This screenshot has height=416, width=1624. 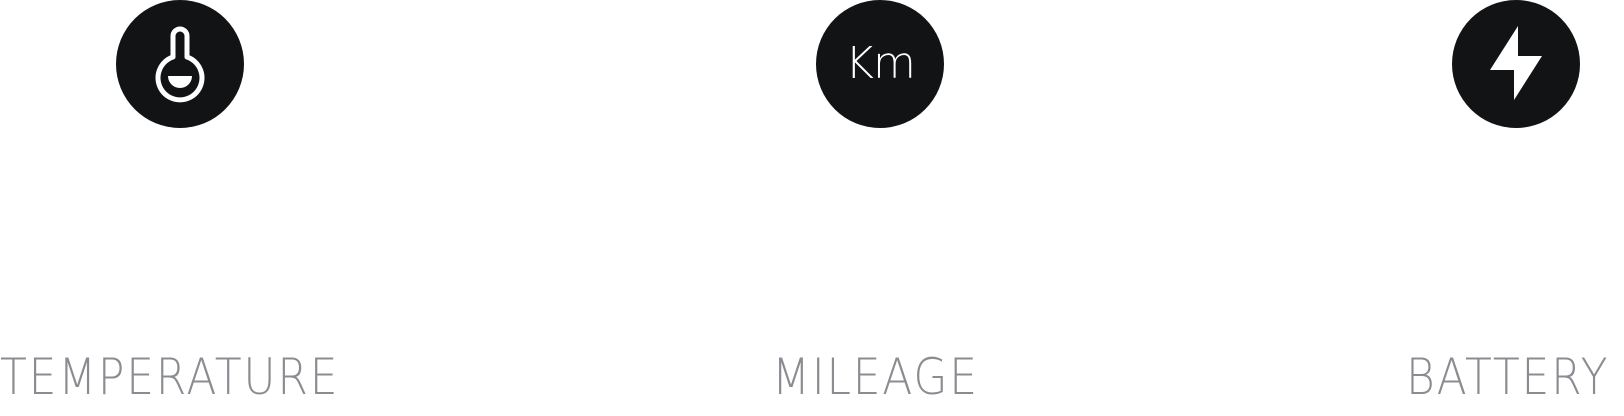 I want to click on battery-label: BATTERY, so click(x=1508, y=377).